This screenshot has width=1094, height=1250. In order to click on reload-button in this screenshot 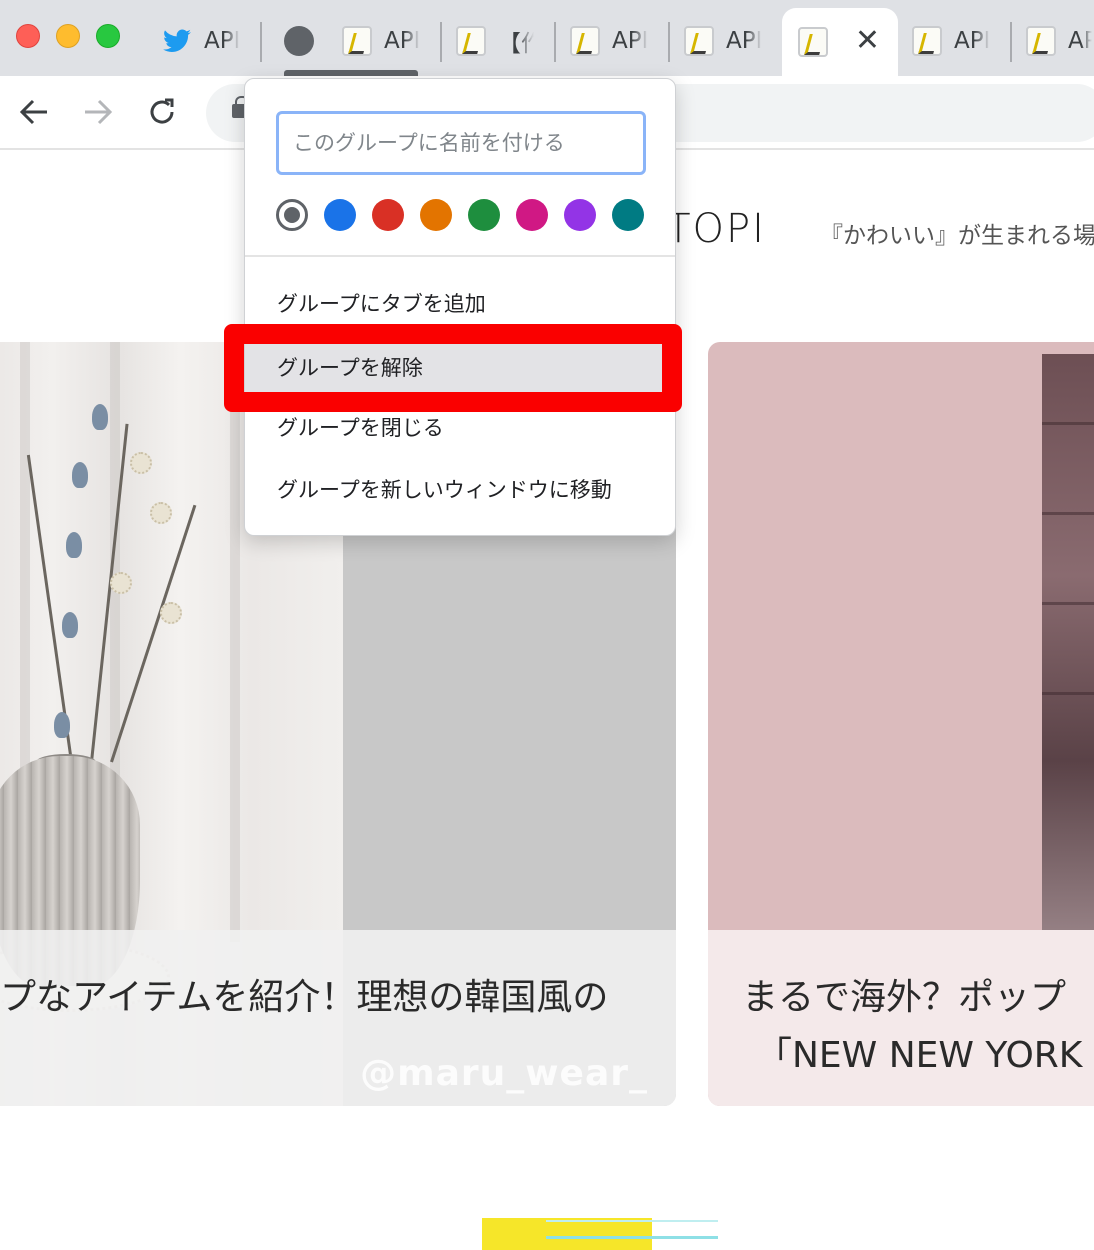, I will do `click(162, 112)`.